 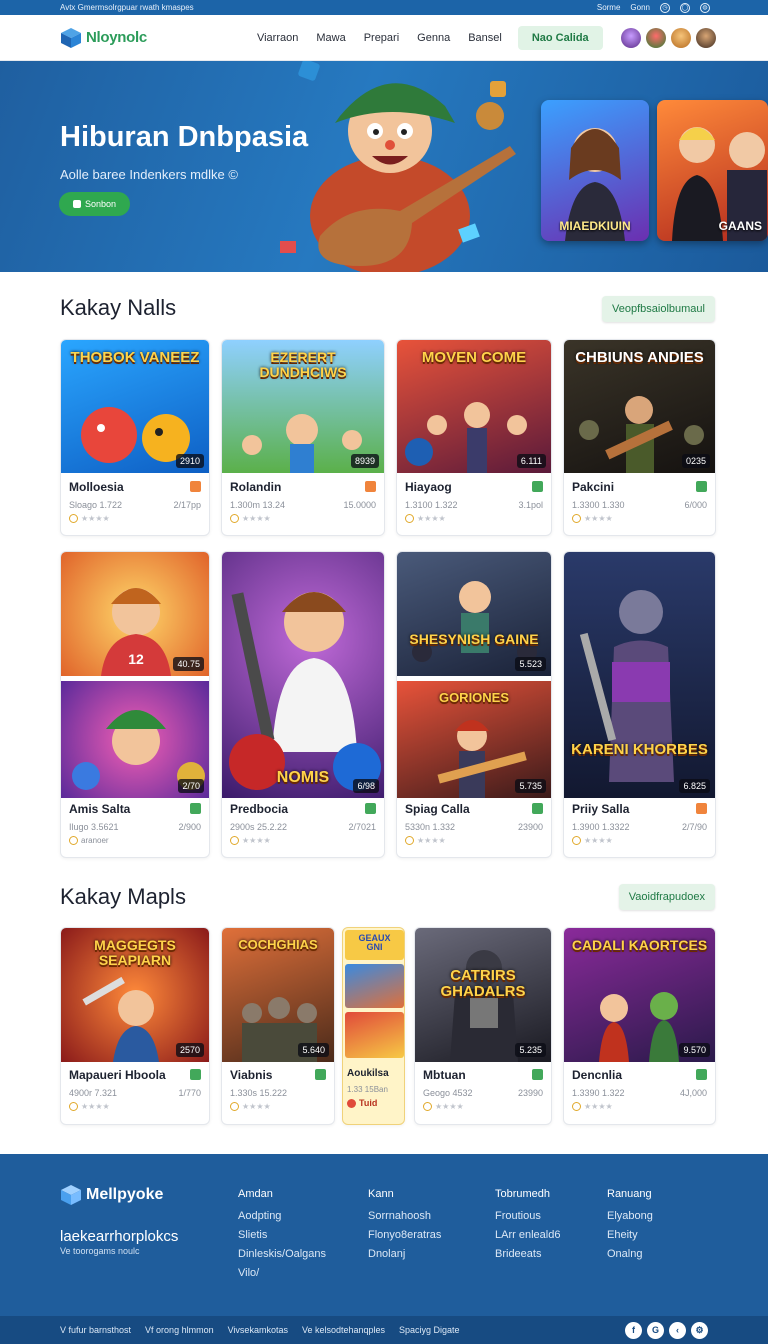 What do you see at coordinates (282, 1254) in the screenshot?
I see `footer-link: Dinleskis/Oalgans` at bounding box center [282, 1254].